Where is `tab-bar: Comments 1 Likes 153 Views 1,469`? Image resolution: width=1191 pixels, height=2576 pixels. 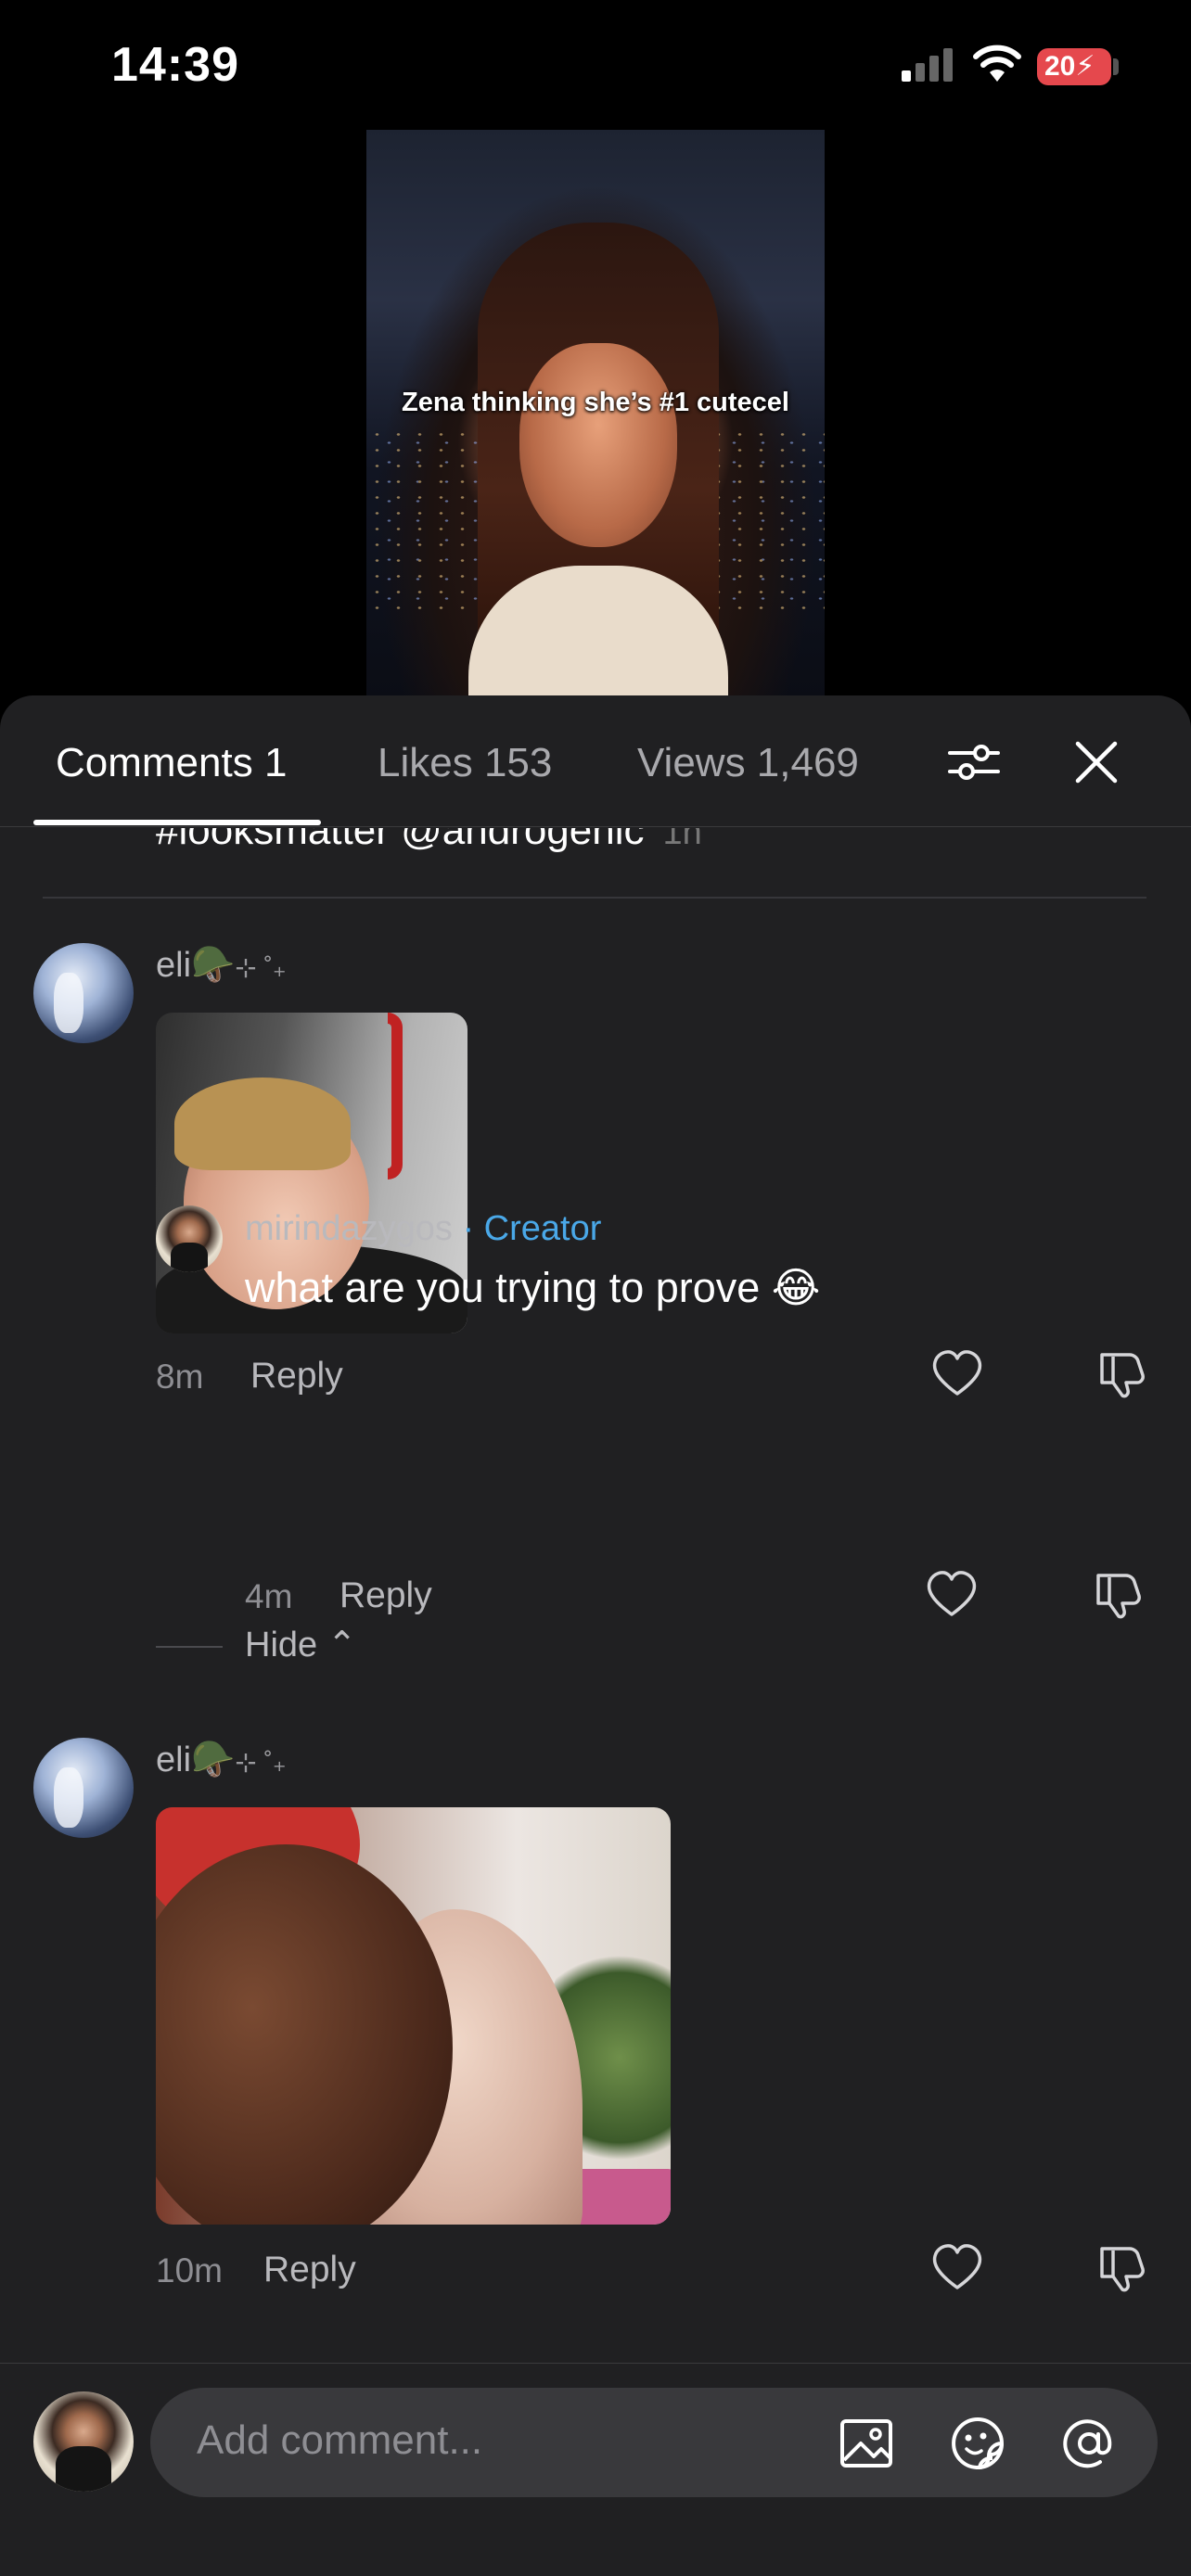 tab-bar: Comments 1 Likes 153 Views 1,469 is located at coordinates (595, 761).